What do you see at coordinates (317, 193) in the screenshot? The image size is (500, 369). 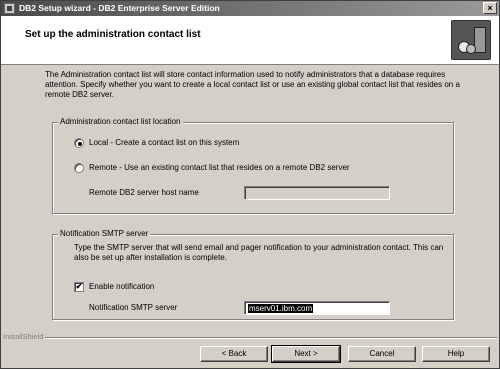 I see `remote-host-input` at bounding box center [317, 193].